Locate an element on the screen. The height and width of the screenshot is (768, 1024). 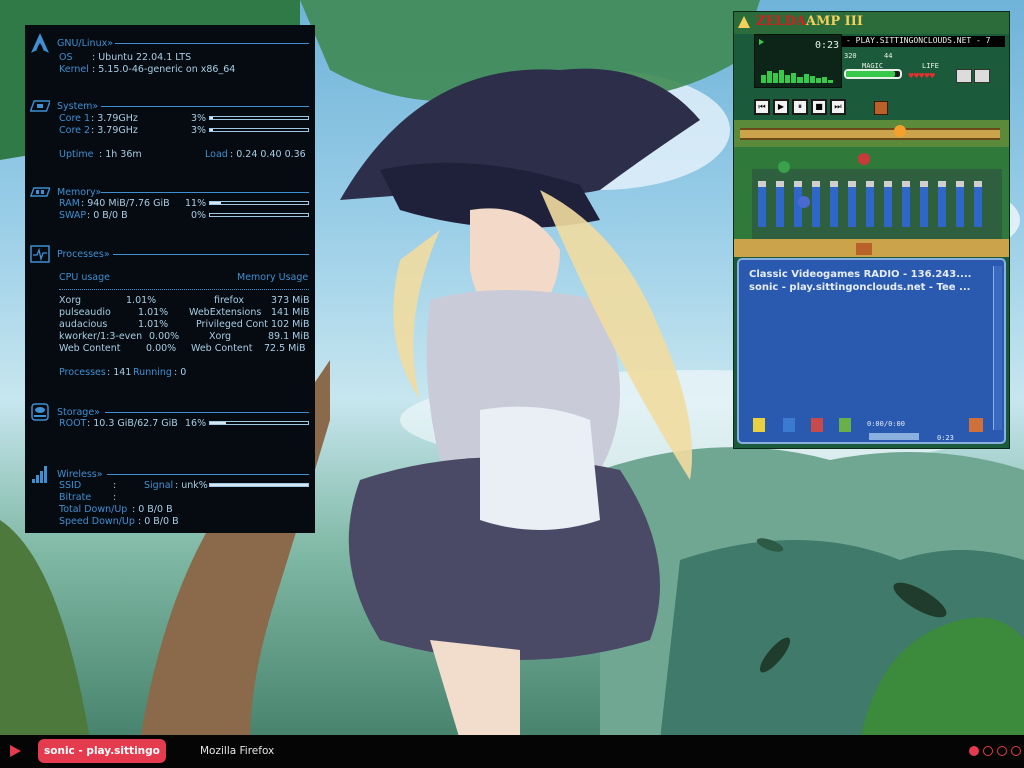
section-title: System» is located at coordinates (78, 106).